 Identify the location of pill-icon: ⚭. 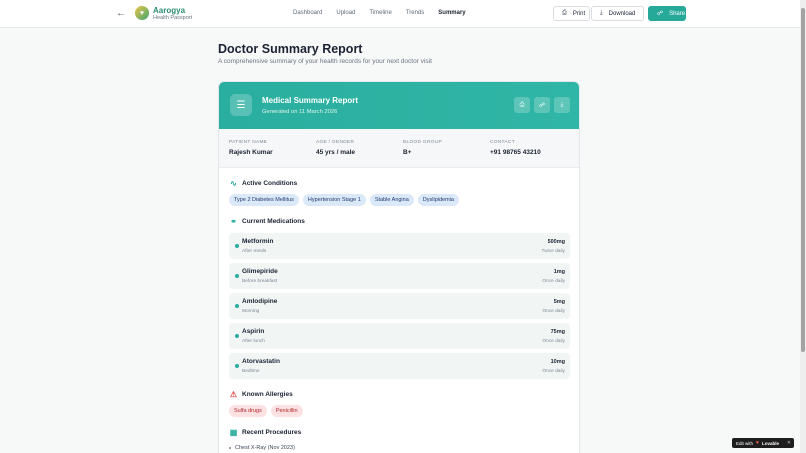
(233, 221).